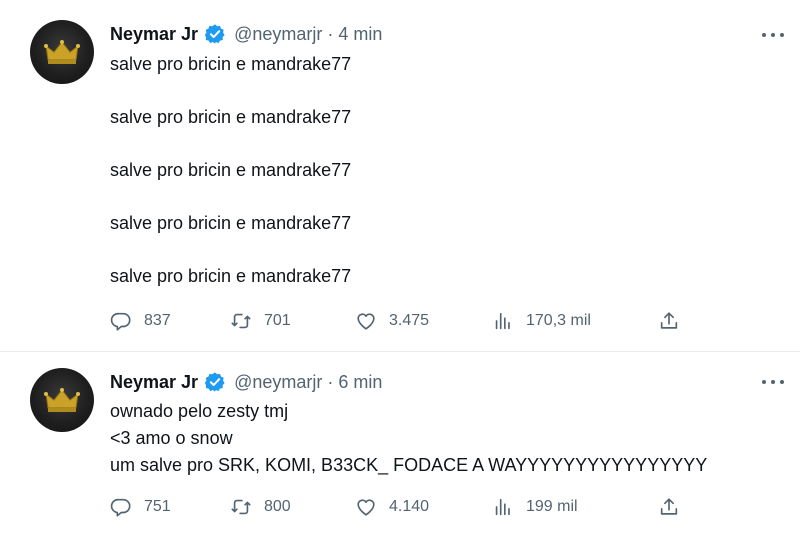 The width and height of the screenshot is (800, 533). What do you see at coordinates (199, 411) in the screenshot?
I see `tweet-text-line: ownado pelo zesty tmj` at bounding box center [199, 411].